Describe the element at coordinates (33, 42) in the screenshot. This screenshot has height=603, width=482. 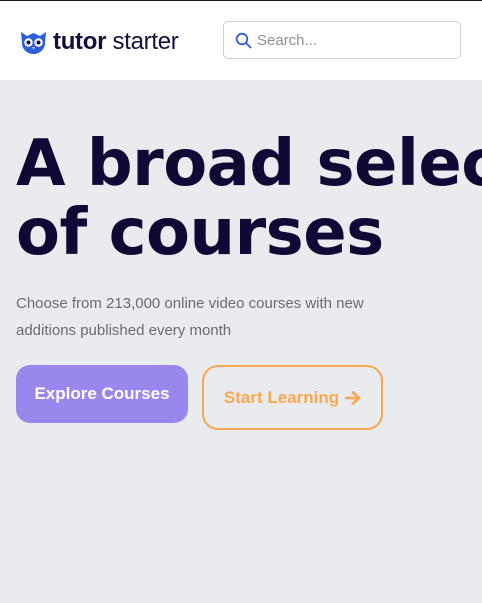
I see `owl-icon` at that location.